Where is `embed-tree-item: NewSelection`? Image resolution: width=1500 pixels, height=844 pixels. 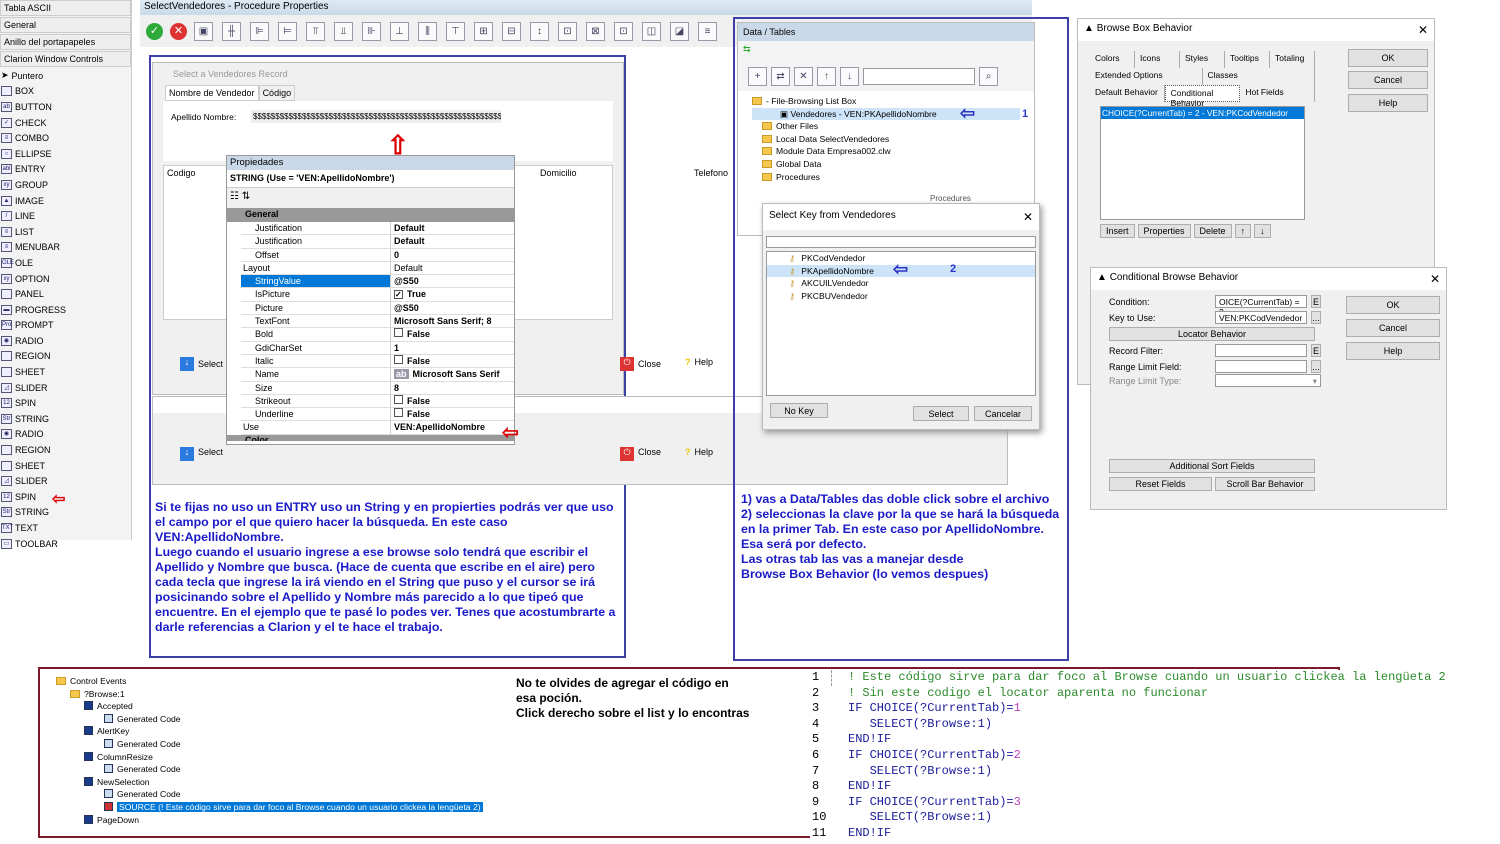
embed-tree-item: NewSelection is located at coordinates (281, 782).